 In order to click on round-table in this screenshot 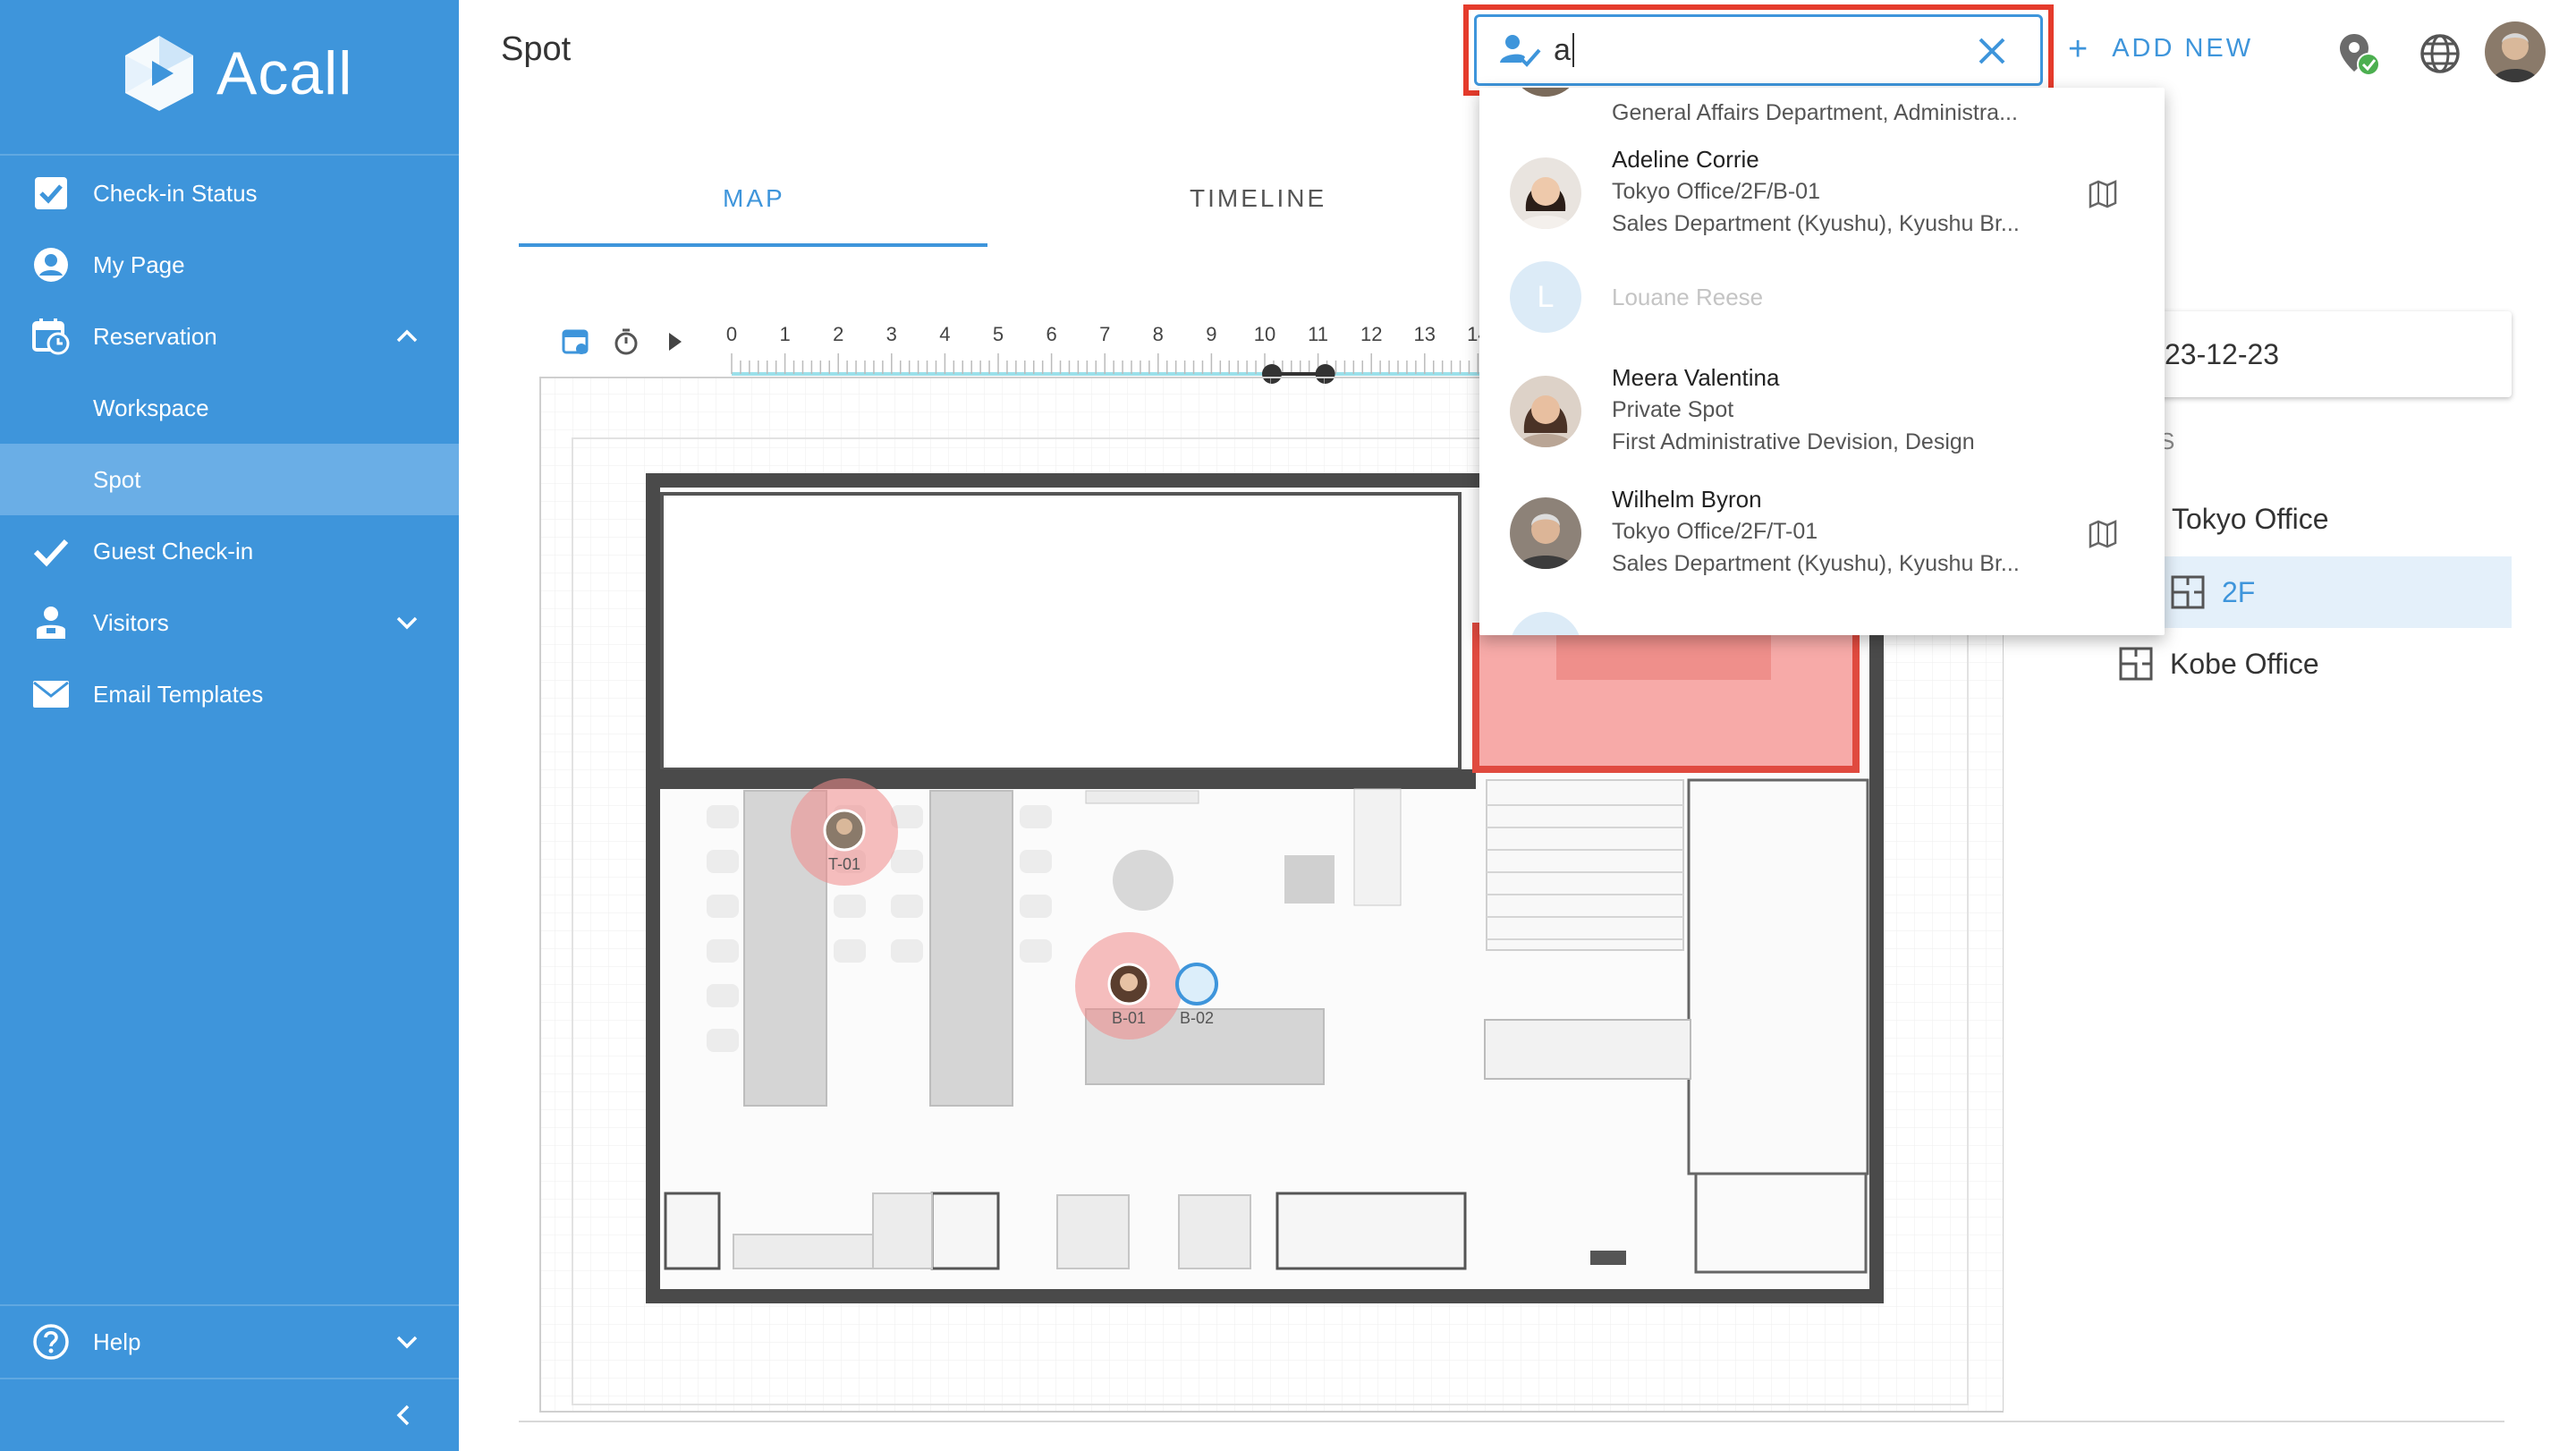, I will do `click(1143, 880)`.